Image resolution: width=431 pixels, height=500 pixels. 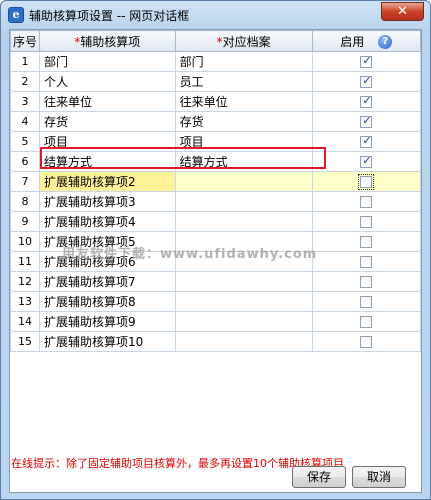 I want to click on aux-item-name-cell: 扩展辅助核算项8, so click(x=107, y=301).